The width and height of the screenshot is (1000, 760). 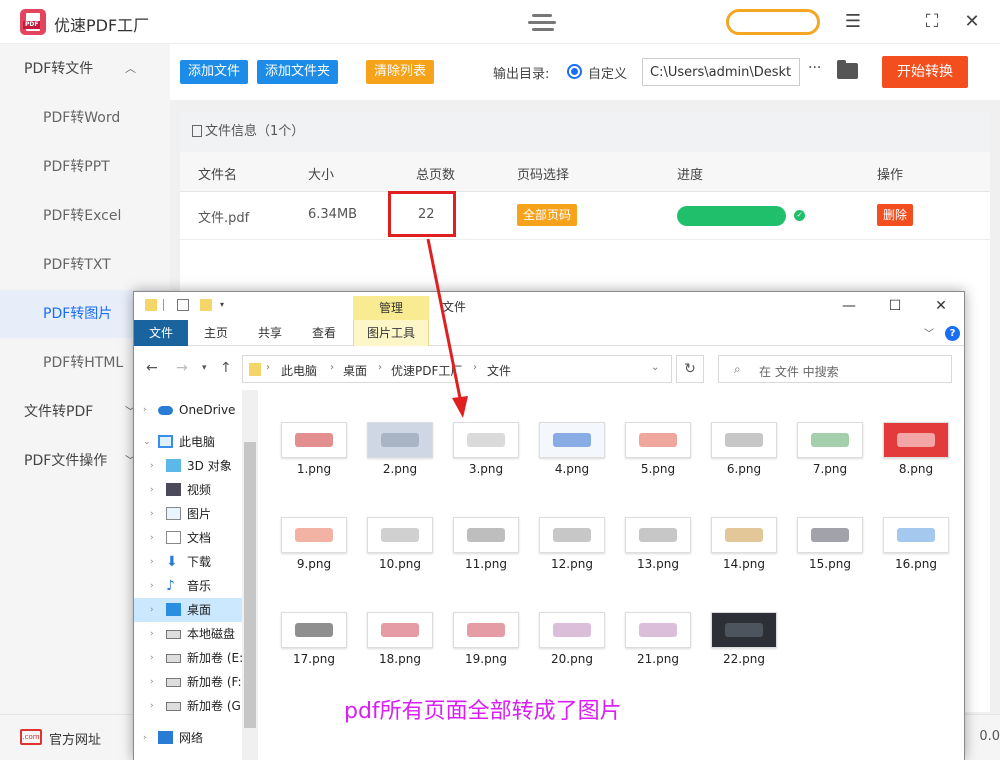 I want to click on file-item: 4.png, so click(x=570, y=429).